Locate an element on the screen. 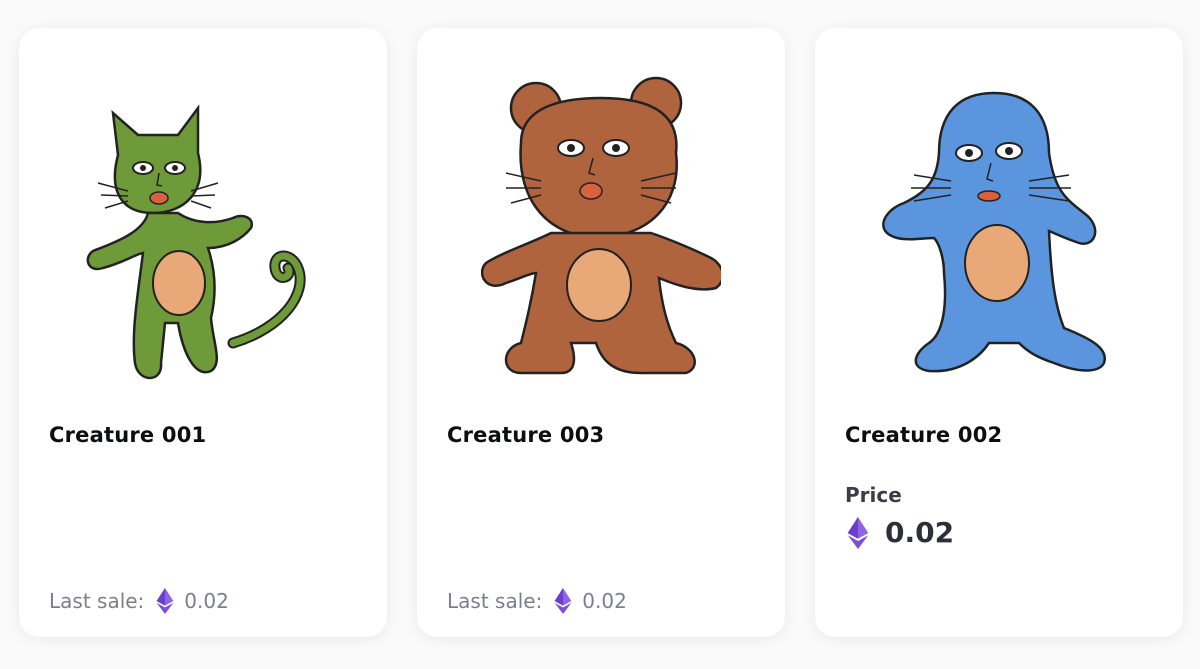 The height and width of the screenshot is (669, 1200). nft-image-blue-seal is located at coordinates (999, 233).